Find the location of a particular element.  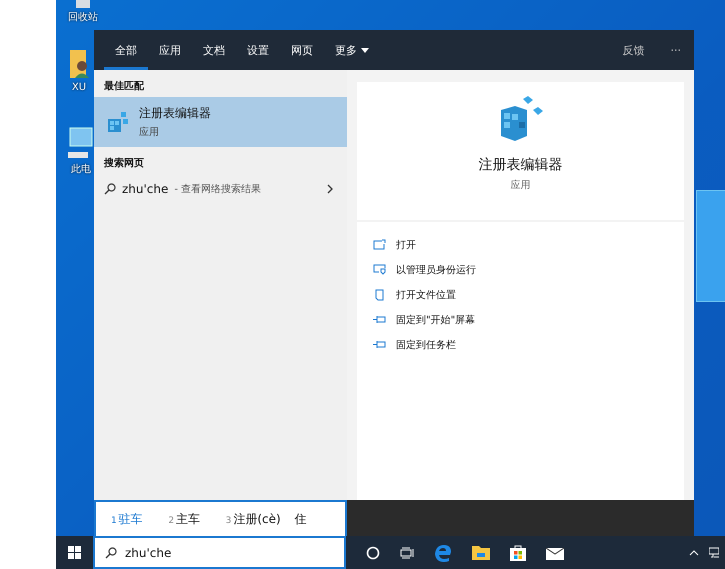

windows-logo-icon is located at coordinates (74, 552).